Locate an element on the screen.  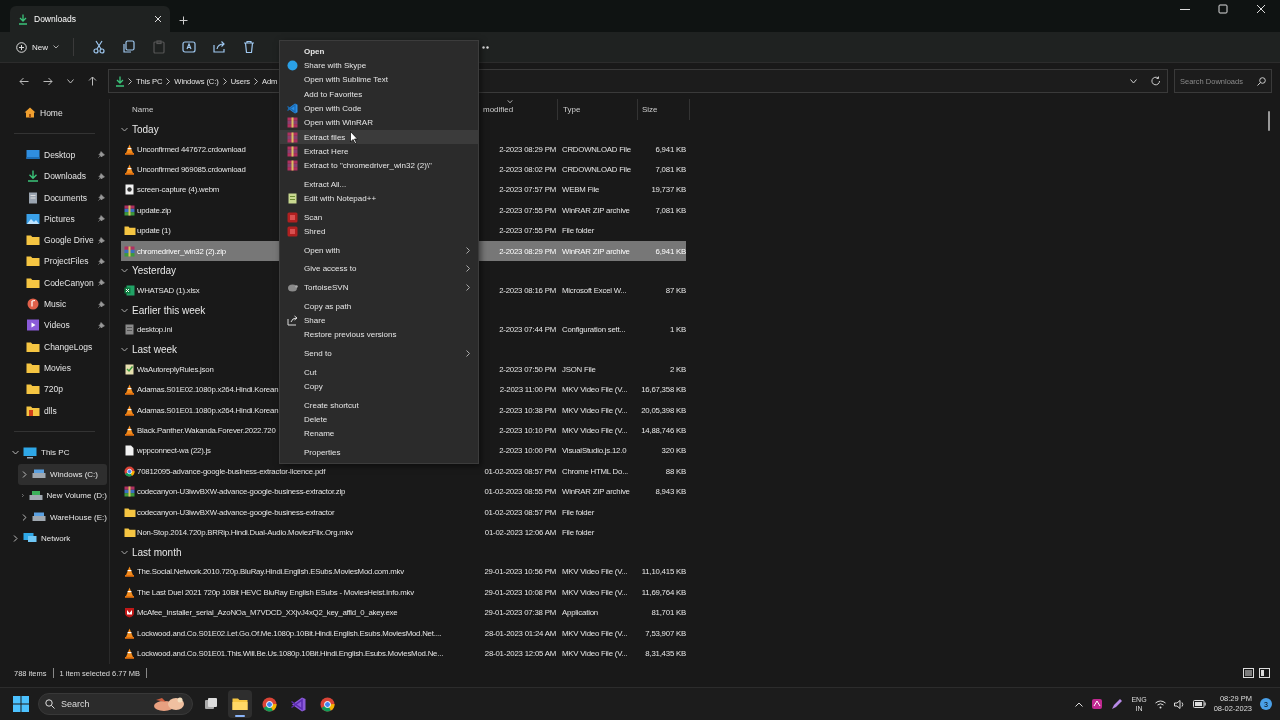
tree-label: Windows (C:) is located at coordinates (74, 474).